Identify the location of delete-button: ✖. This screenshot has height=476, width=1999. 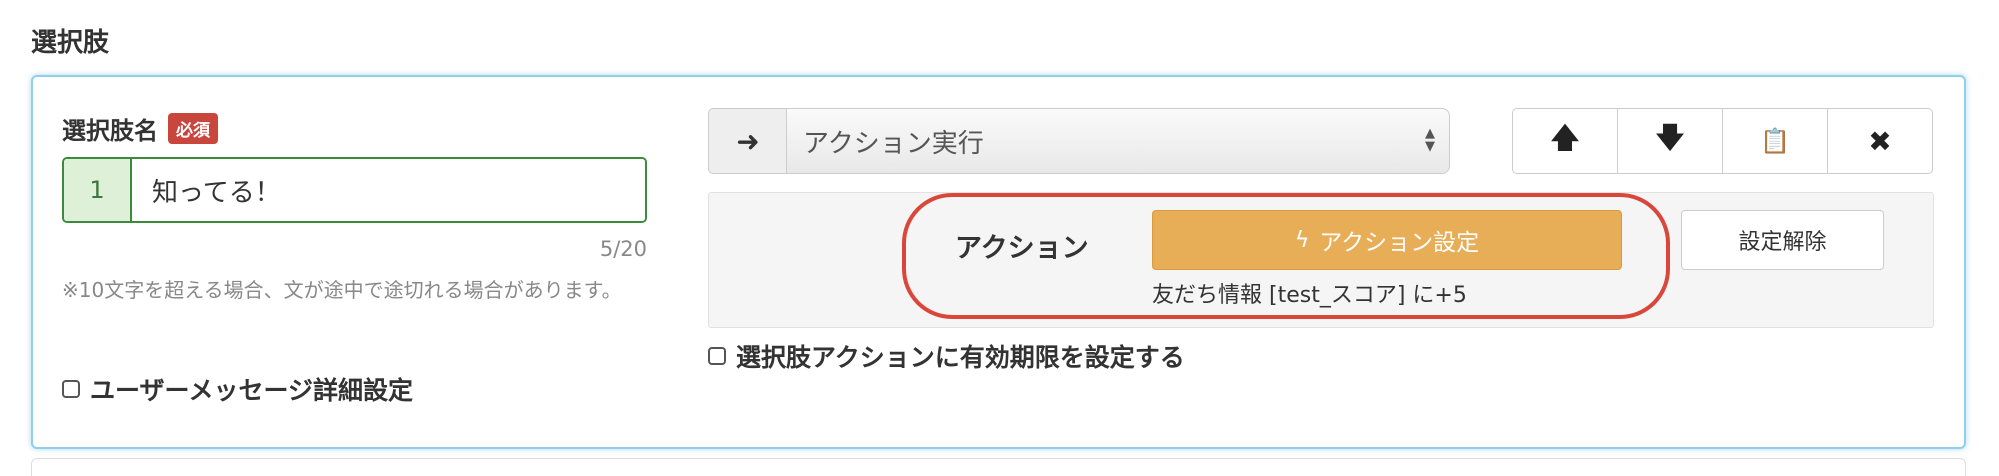
(1880, 141).